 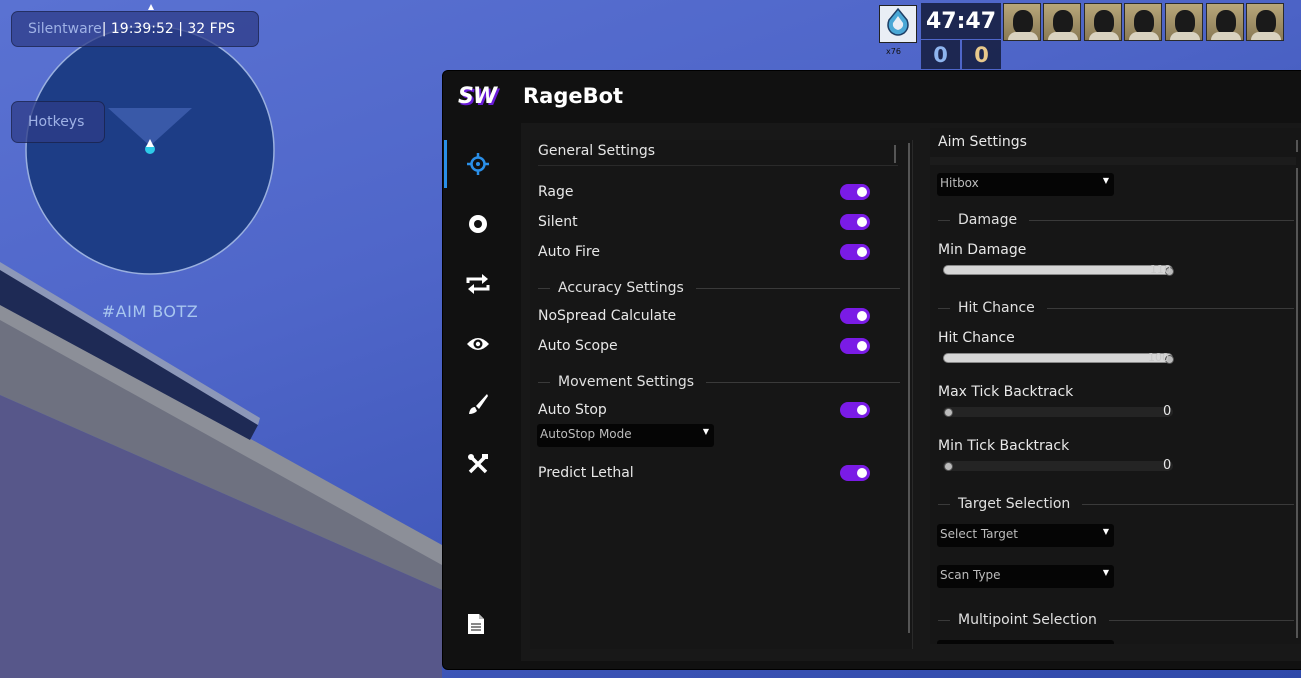 What do you see at coordinates (445, 164) in the screenshot?
I see `sidebar-active-indicator` at bounding box center [445, 164].